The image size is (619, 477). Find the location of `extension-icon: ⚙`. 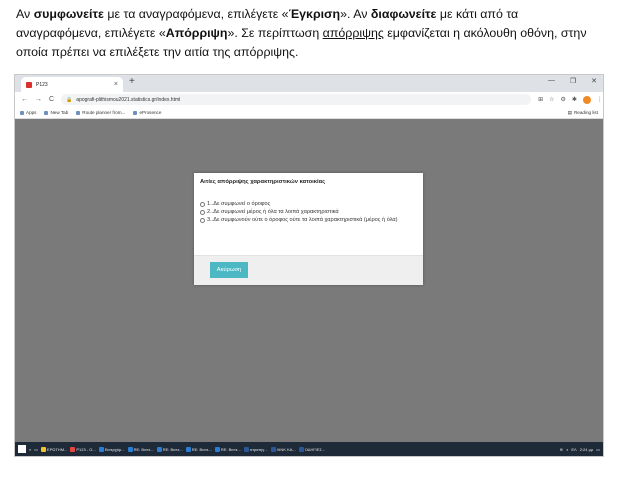

extension-icon: ⚙ is located at coordinates (562, 99).